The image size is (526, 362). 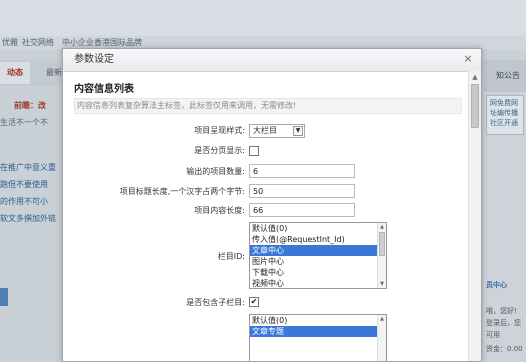 What do you see at coordinates (503, 323) in the screenshot?
I see `bg-member-text: 登录后，您` at bounding box center [503, 323].